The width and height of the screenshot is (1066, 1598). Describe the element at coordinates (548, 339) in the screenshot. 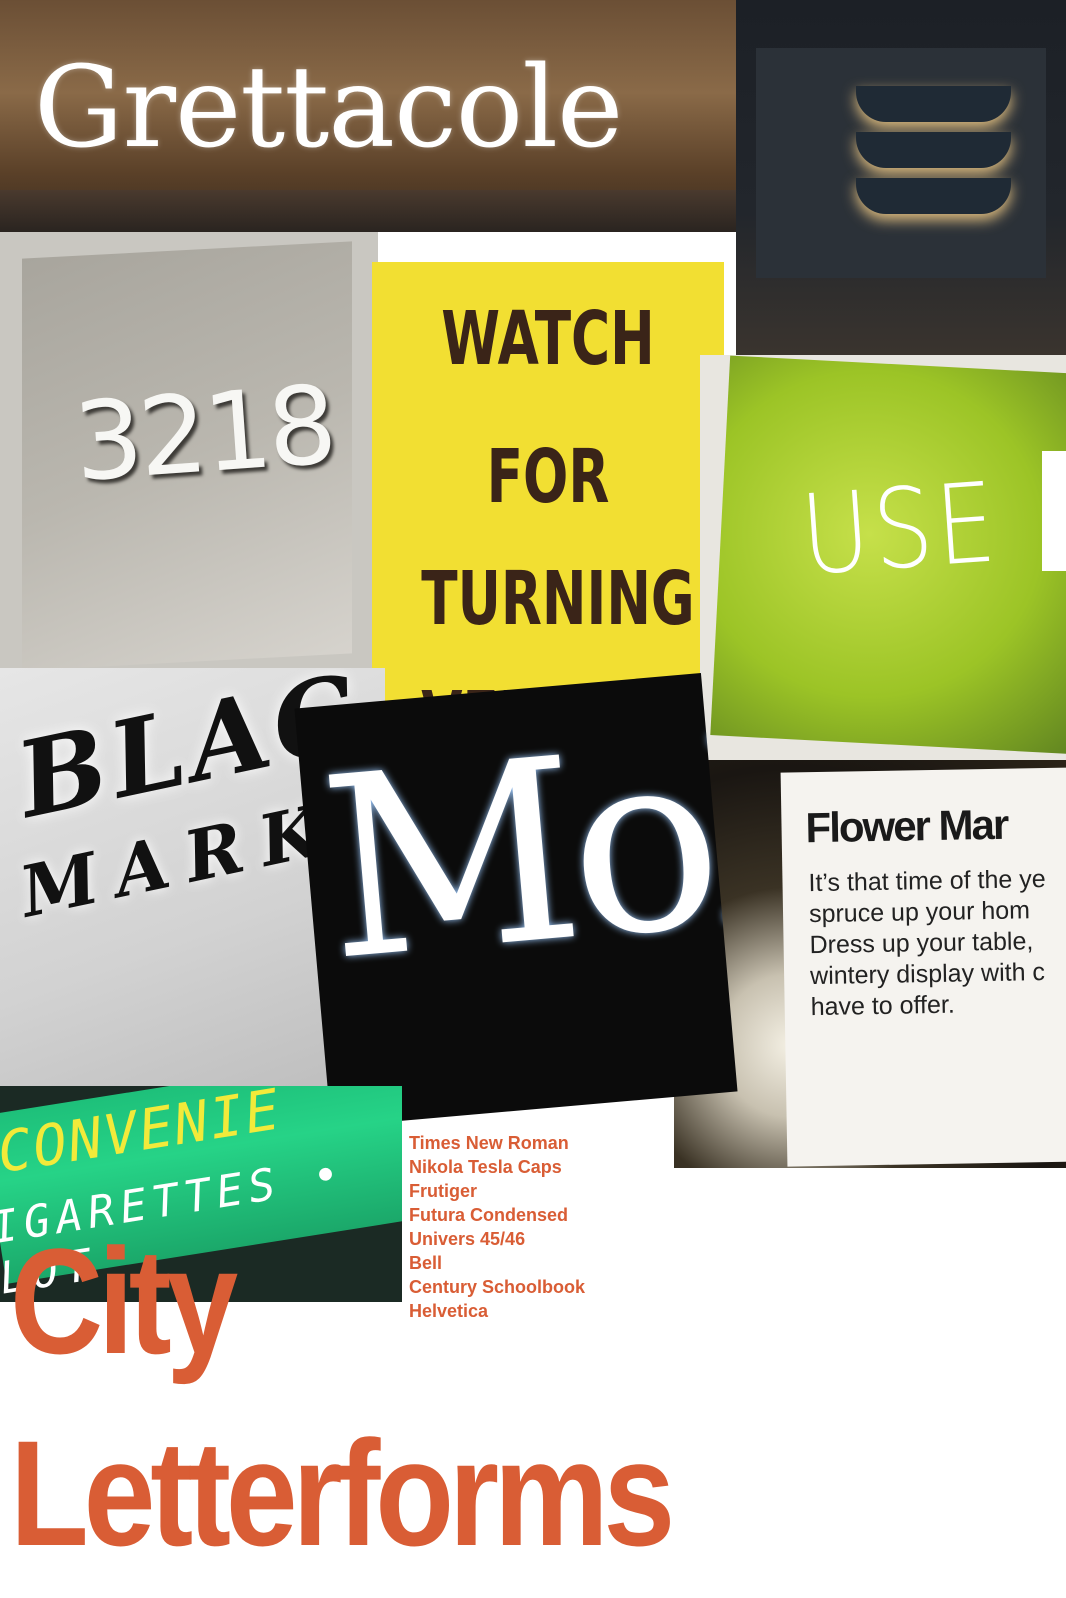

I see `caution-line: WATCH` at that location.